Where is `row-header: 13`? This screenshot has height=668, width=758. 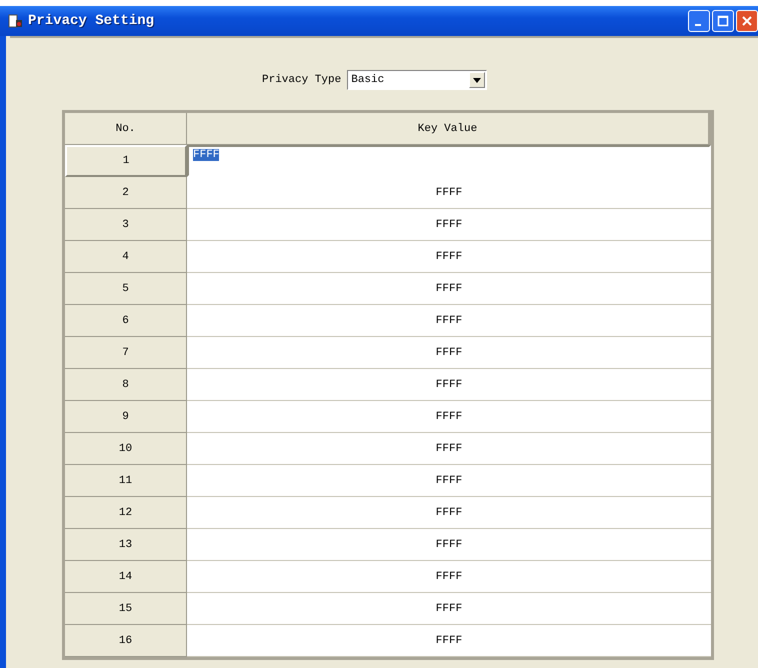
row-header: 13 is located at coordinates (126, 545).